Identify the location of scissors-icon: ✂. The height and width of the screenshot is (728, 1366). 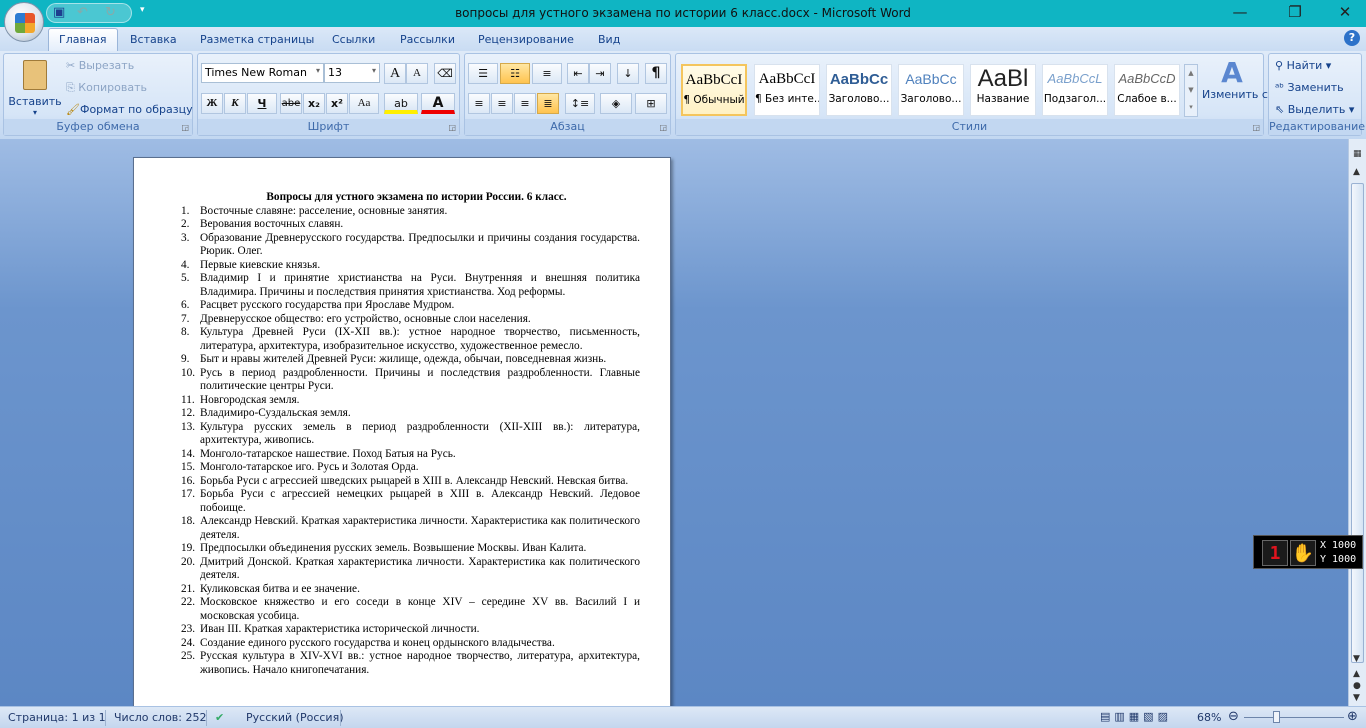
(72, 65).